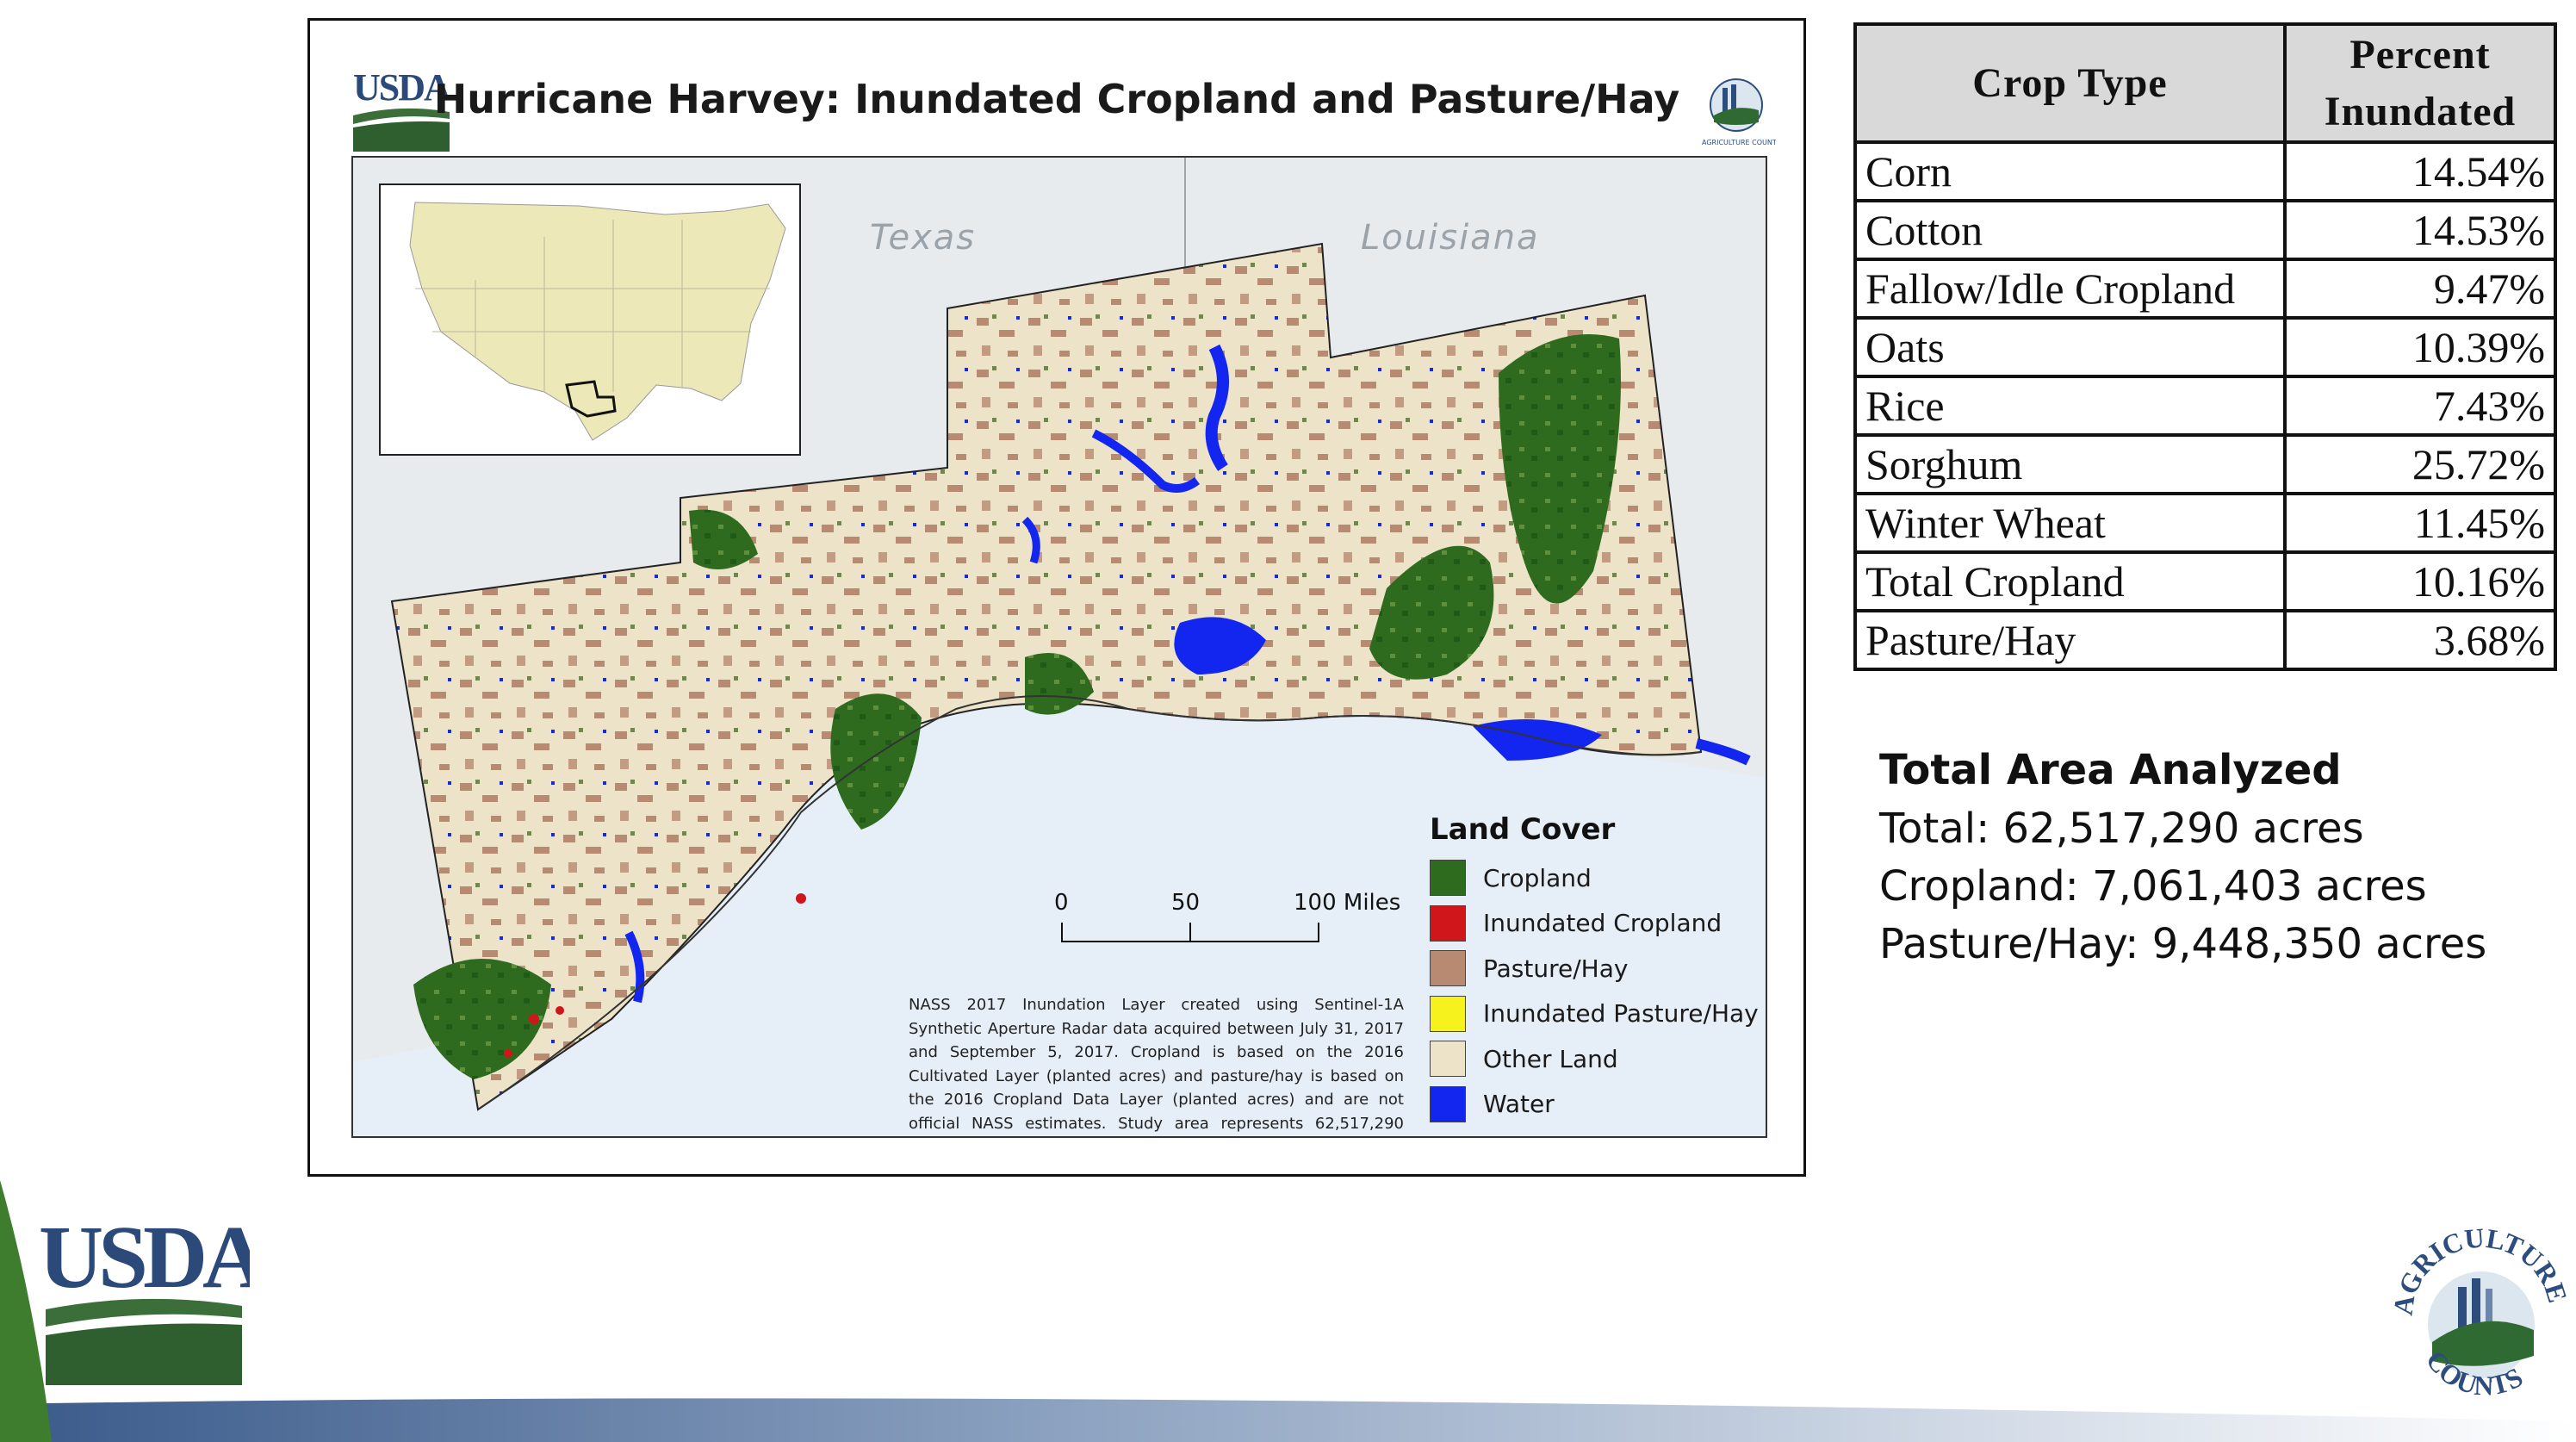 The width and height of the screenshot is (2576, 1442). I want to click on table-row: Oats 10.39%, so click(2205, 347).